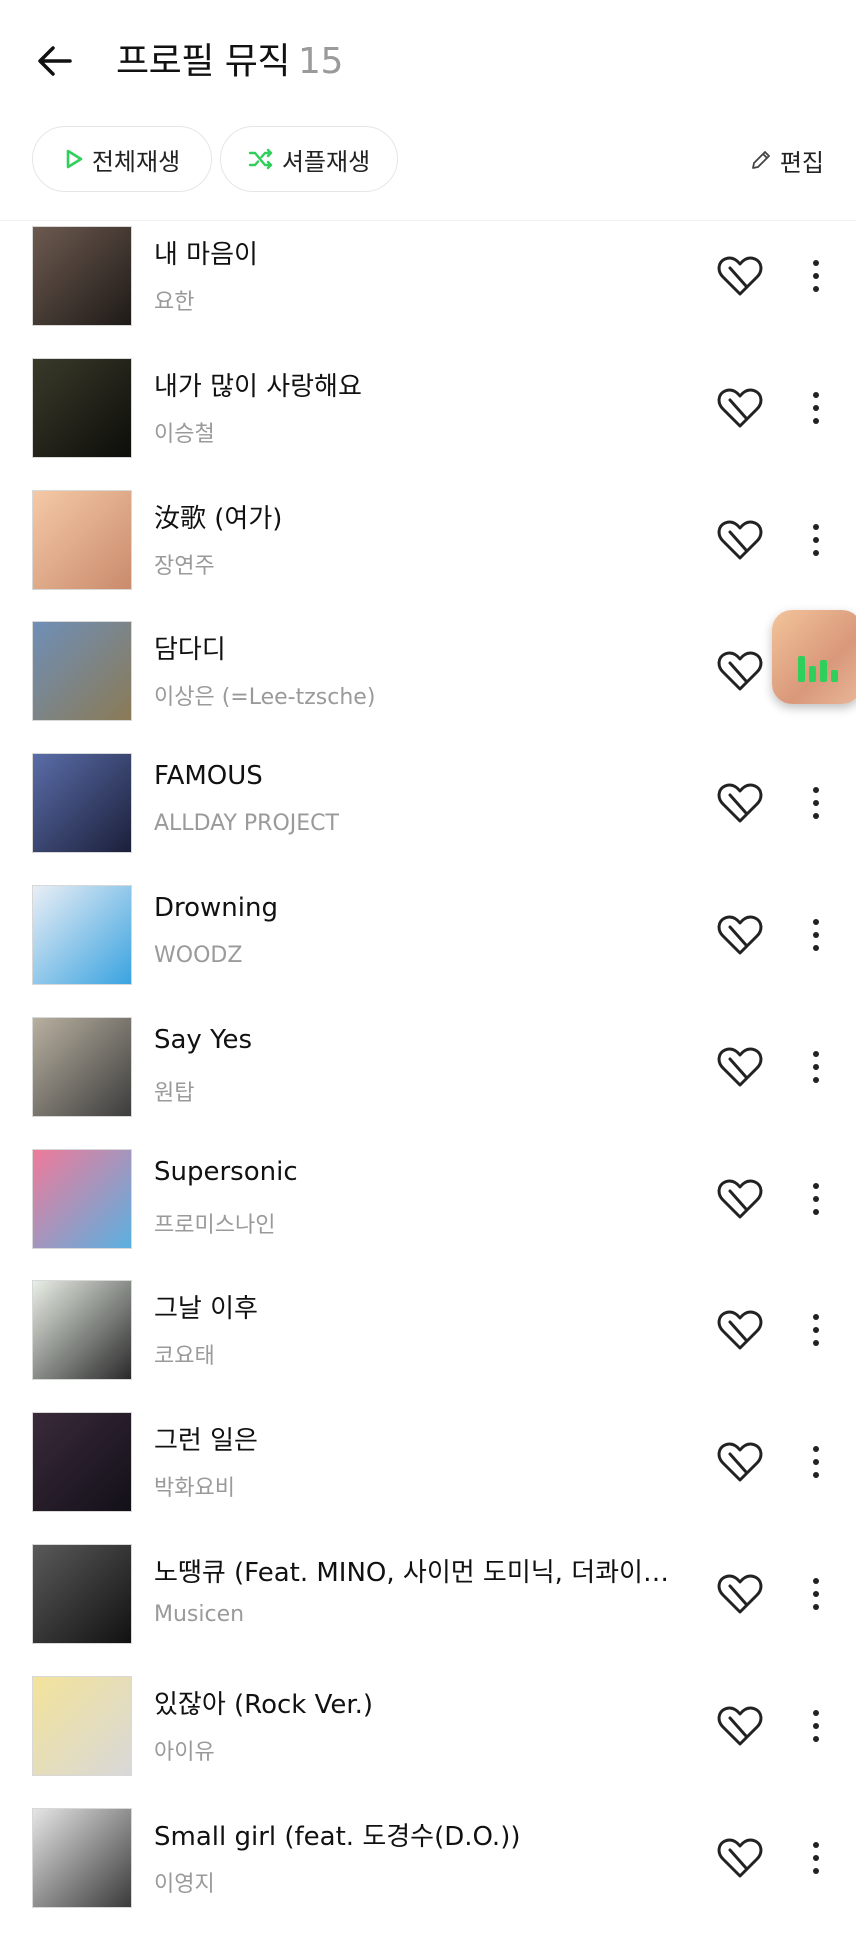 This screenshot has width=856, height=1937. I want to click on song-artist: 이상은 (=Lee-tzsche), so click(265, 698).